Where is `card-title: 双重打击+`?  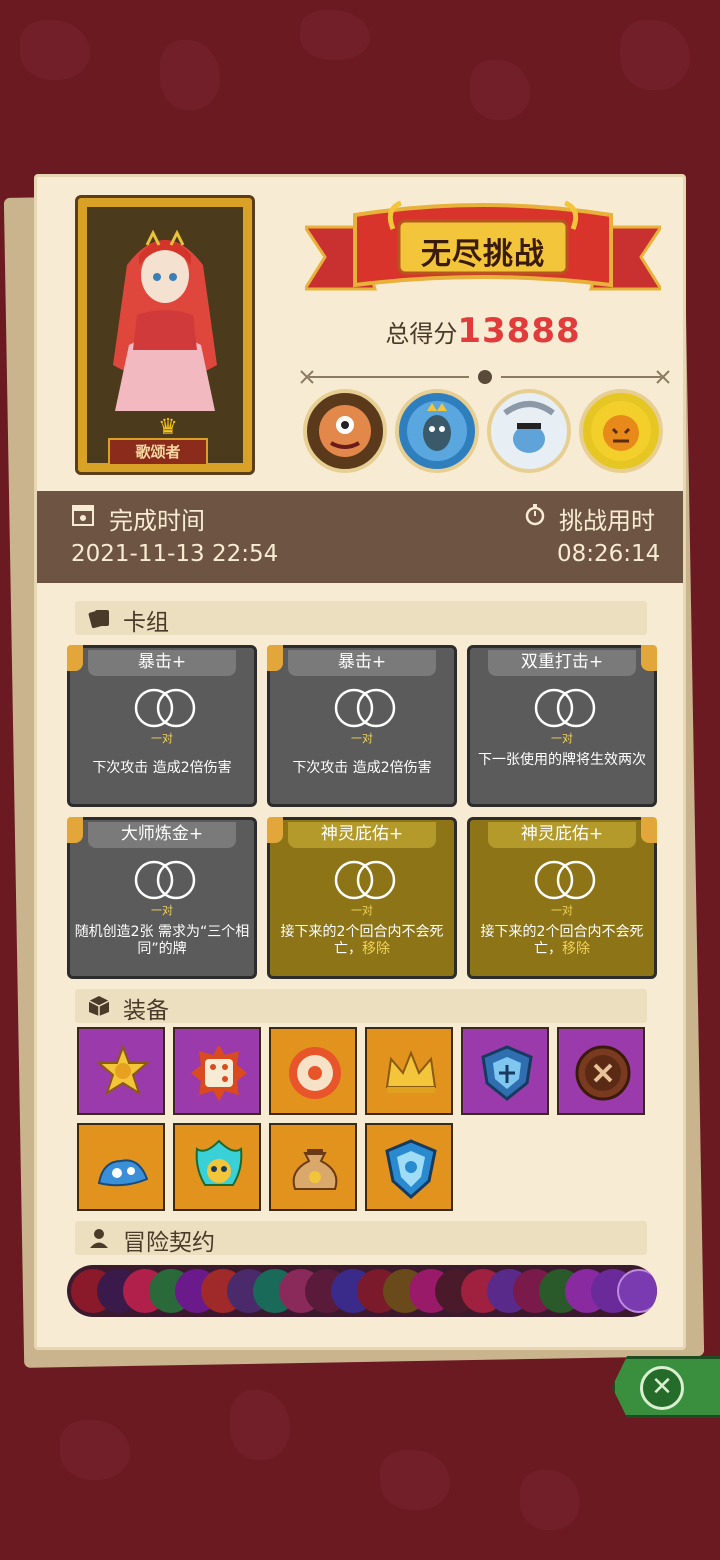 card-title: 双重打击+ is located at coordinates (562, 663).